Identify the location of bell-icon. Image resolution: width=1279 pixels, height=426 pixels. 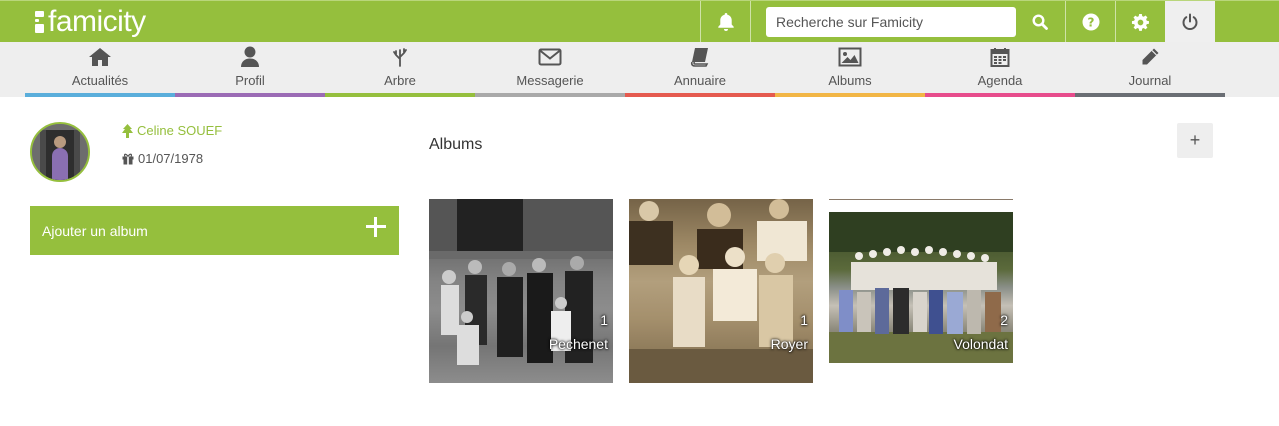
(725, 22).